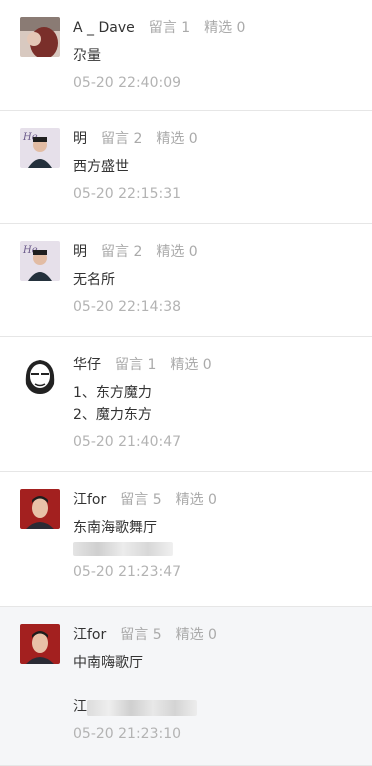 The height and width of the screenshot is (766, 372). What do you see at coordinates (108, 663) in the screenshot?
I see `comment-text-line: 中南嗨歌厅` at bounding box center [108, 663].